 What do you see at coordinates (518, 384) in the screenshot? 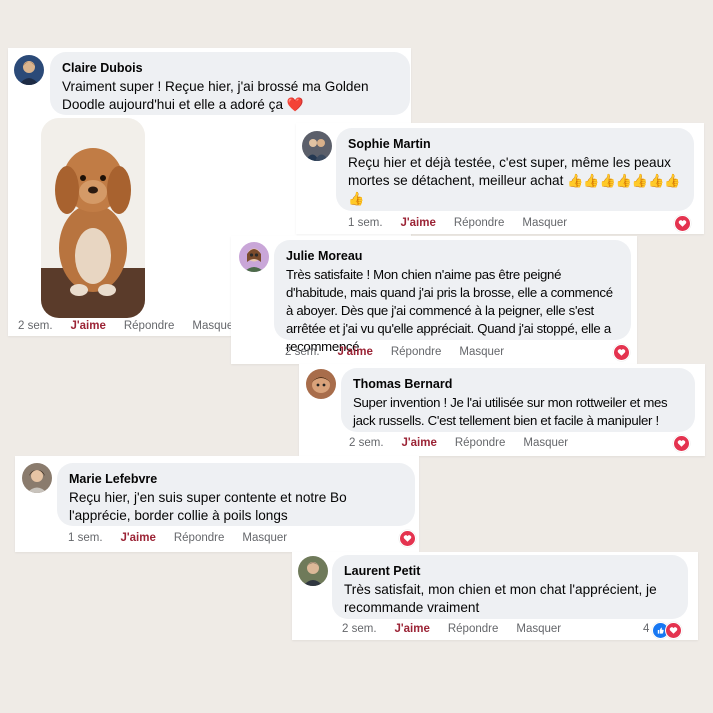
I see `commenter-name: Thomas Bernard` at bounding box center [518, 384].